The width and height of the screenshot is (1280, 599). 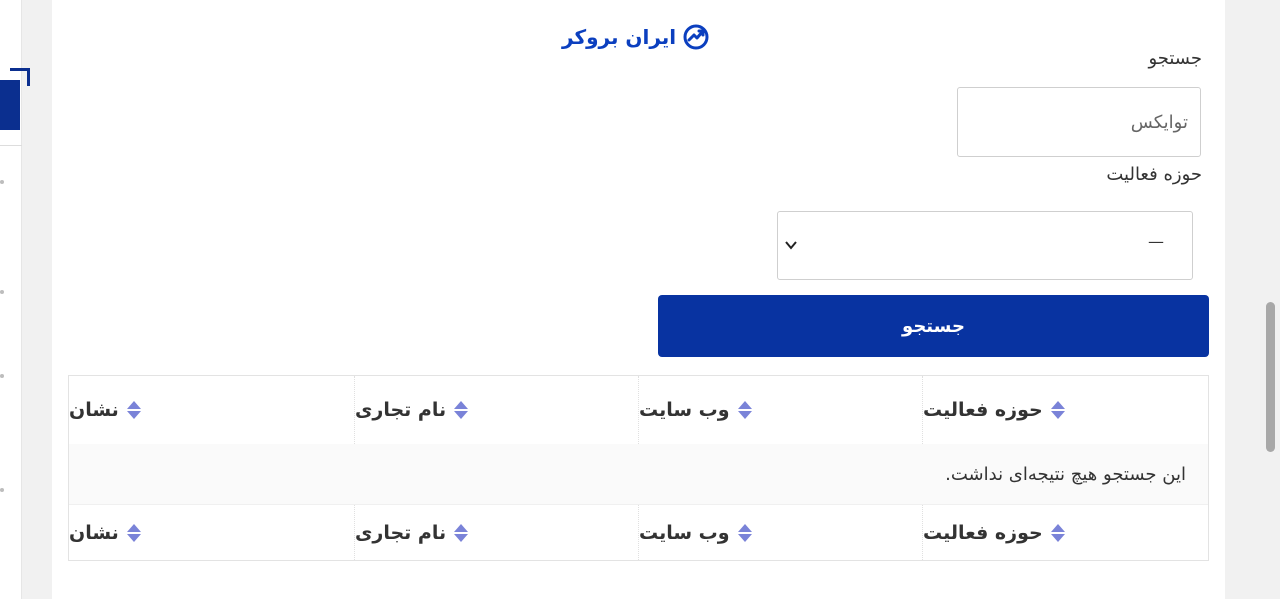 I want to click on sidebar-divider, so click(x=11, y=145).